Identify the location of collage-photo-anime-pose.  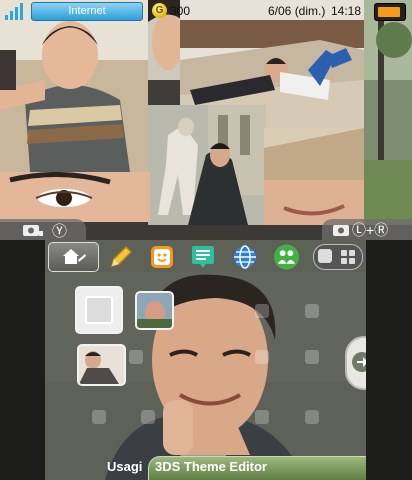
(207, 165).